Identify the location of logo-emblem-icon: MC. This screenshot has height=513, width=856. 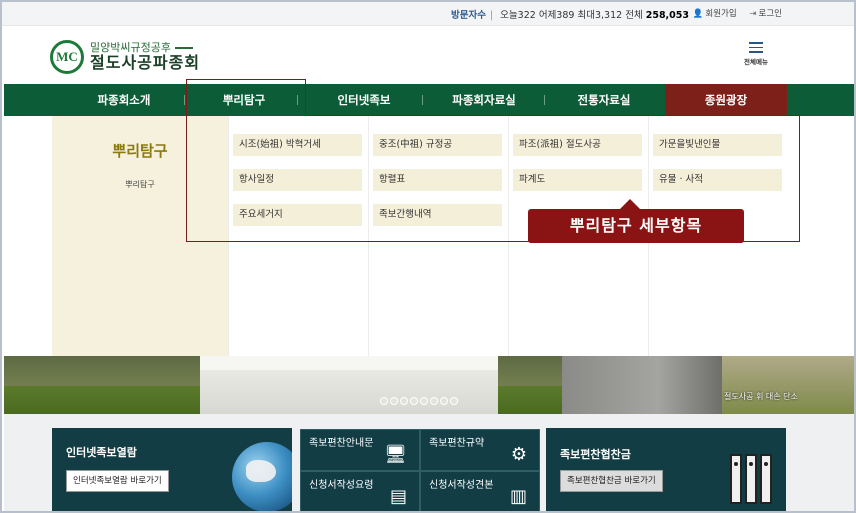
(67, 57).